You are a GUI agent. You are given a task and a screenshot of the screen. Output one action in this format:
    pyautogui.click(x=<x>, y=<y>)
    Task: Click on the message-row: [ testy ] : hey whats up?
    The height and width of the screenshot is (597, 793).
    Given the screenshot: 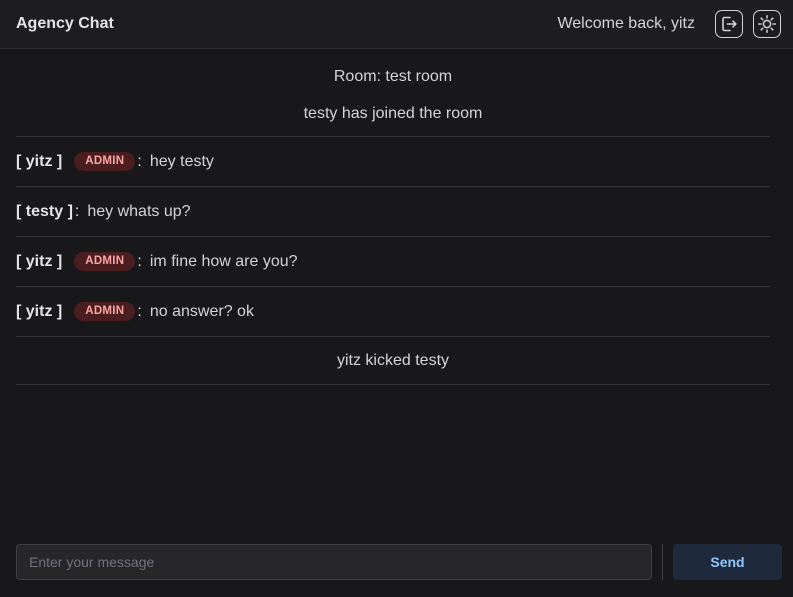 What is the action you would take?
    pyautogui.click(x=393, y=212)
    